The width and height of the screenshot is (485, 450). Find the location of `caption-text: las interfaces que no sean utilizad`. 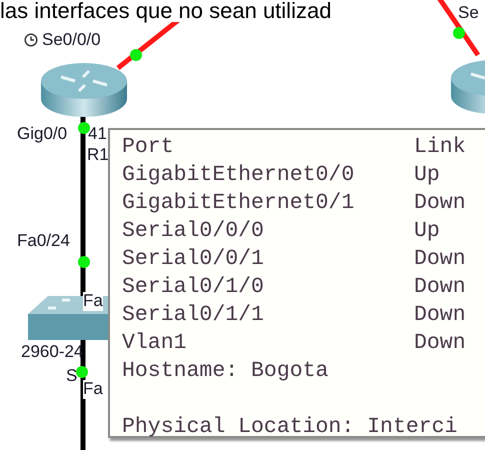

caption-text: las interfaces que no sean utilizad is located at coordinates (166, 11).